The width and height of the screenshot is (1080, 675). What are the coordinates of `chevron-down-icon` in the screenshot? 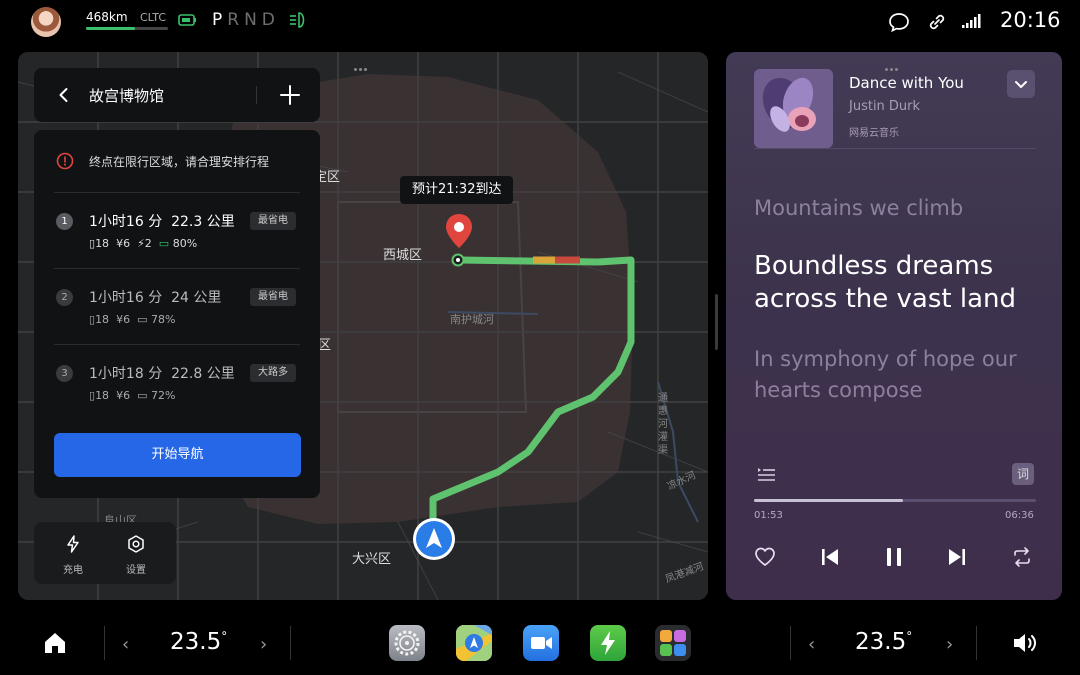 It's located at (1021, 84).